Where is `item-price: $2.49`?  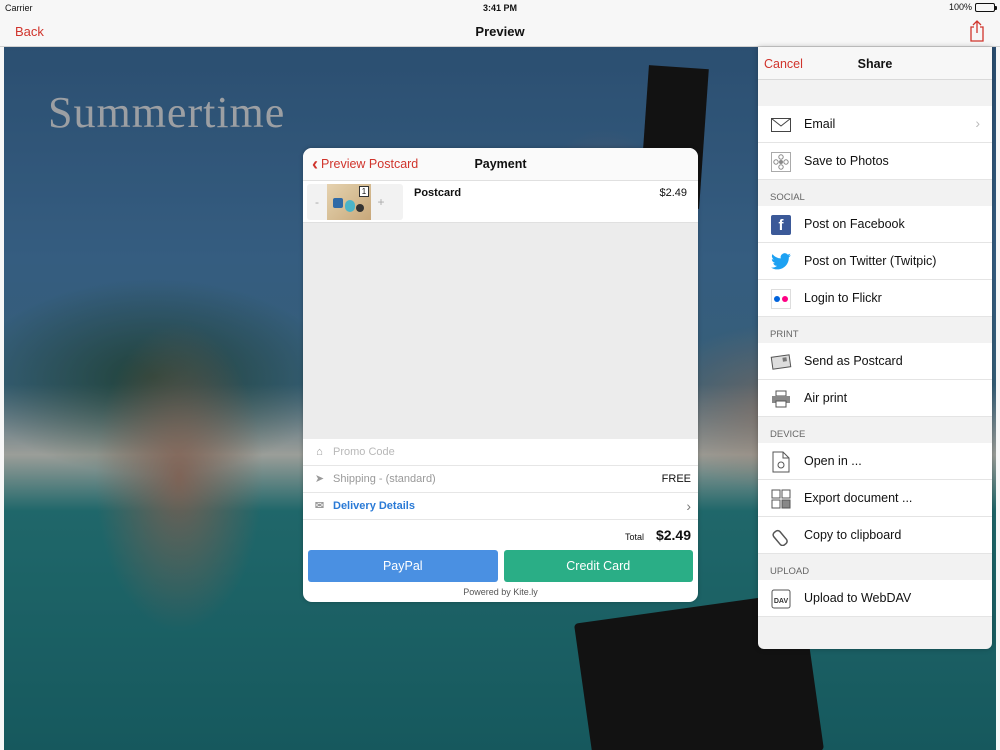
item-price: $2.49 is located at coordinates (673, 193).